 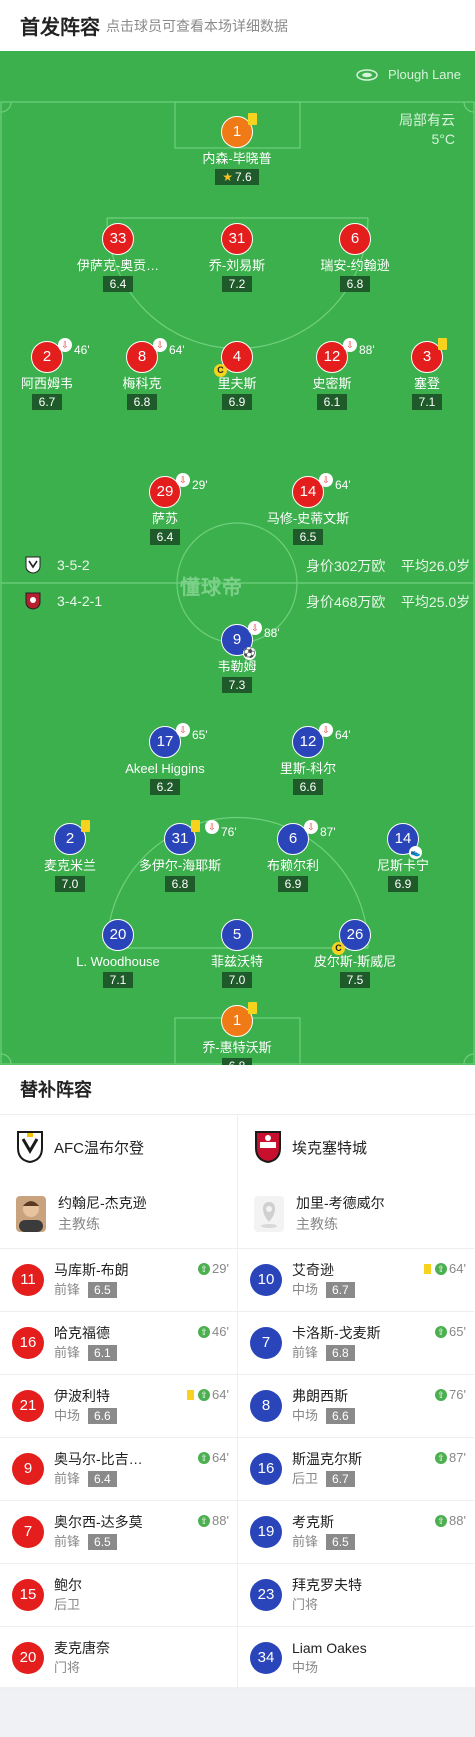 I want to click on player-name: 里斯-科尔, so click(x=308, y=768).